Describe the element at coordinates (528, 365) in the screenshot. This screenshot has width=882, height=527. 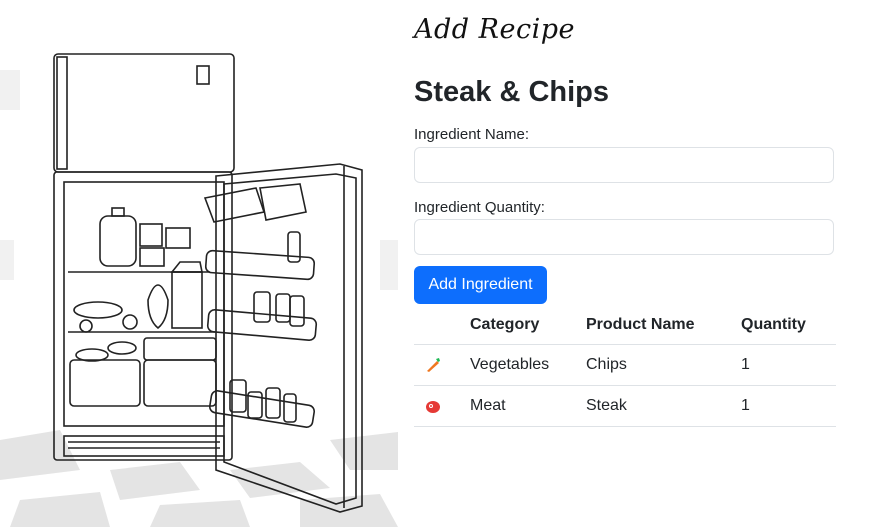
I see `row-category: Vegetables` at that location.